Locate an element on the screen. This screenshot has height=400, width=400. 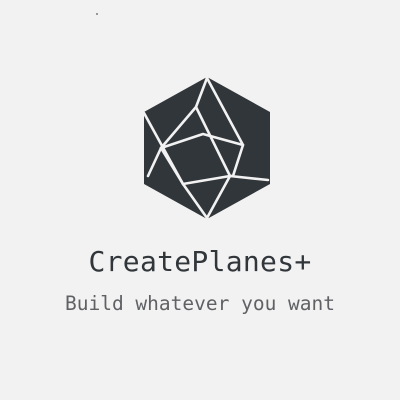
app-name: CreatePlanes+ is located at coordinates (200, 261).